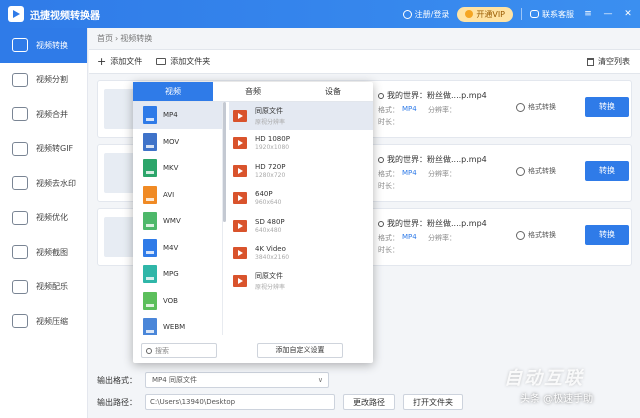 The image size is (640, 418). What do you see at coordinates (301, 144) in the screenshot?
I see `quality-item: HD 1080P 1920x1080` at bounding box center [301, 144].